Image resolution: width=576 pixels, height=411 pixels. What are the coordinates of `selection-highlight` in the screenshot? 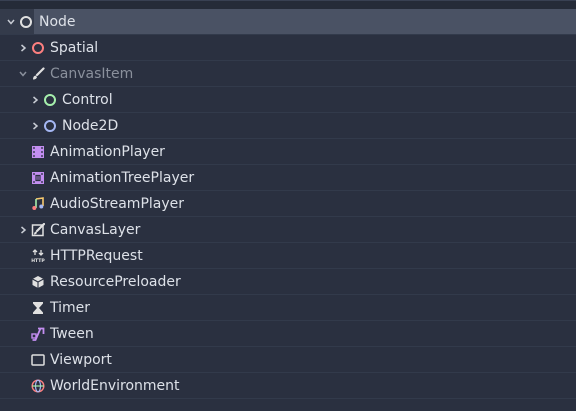 It's located at (305, 21).